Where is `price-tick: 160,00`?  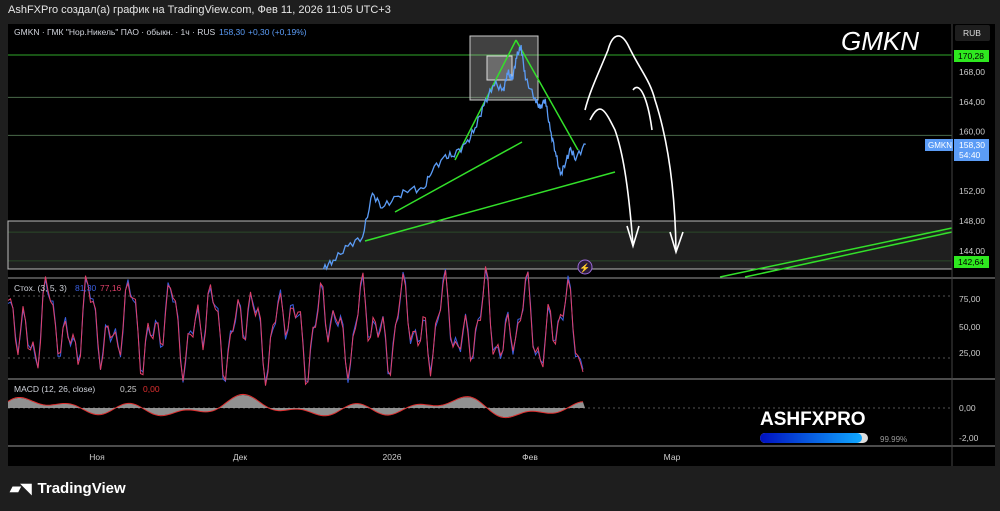 price-tick: 160,00 is located at coordinates (972, 132).